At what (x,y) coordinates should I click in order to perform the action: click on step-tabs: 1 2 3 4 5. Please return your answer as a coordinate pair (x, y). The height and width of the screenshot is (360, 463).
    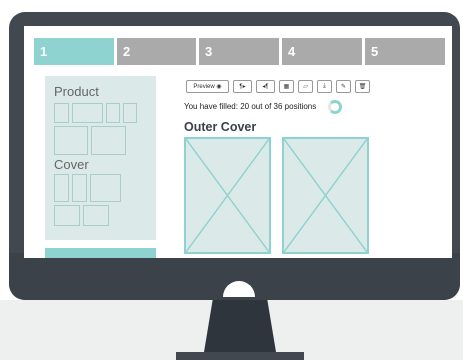
    Looking at the image, I should click on (239, 51).